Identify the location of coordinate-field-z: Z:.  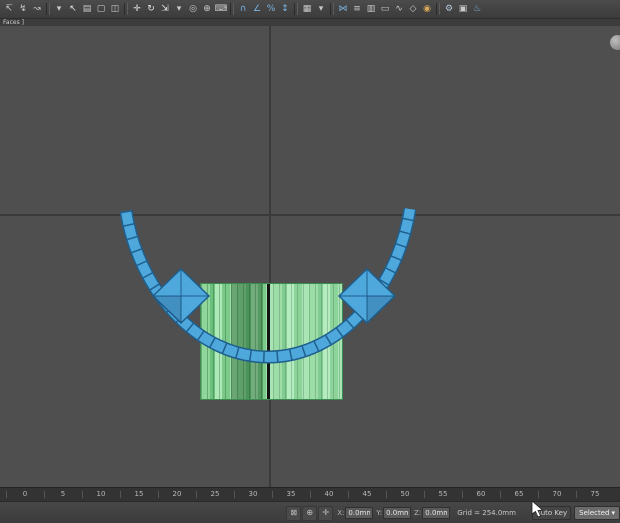
(432, 513).